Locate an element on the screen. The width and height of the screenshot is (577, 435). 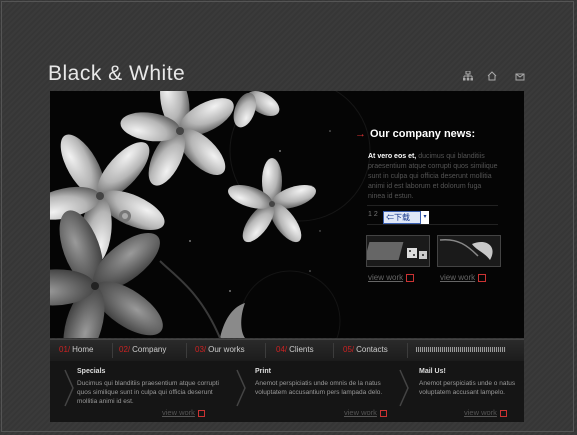
news-heading: → Our company news: is located at coordinates (415, 134).